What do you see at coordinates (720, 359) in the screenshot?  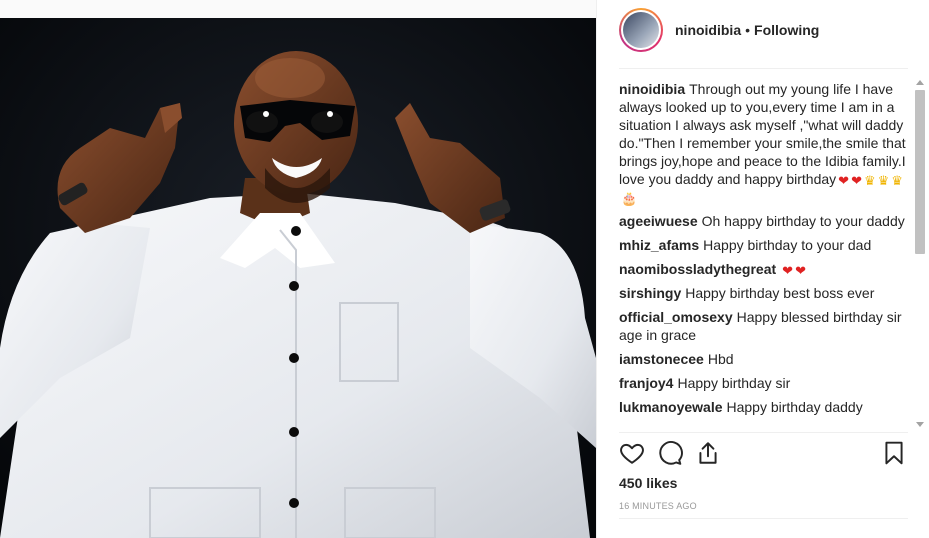 I see `comment-text: Hbd` at bounding box center [720, 359].